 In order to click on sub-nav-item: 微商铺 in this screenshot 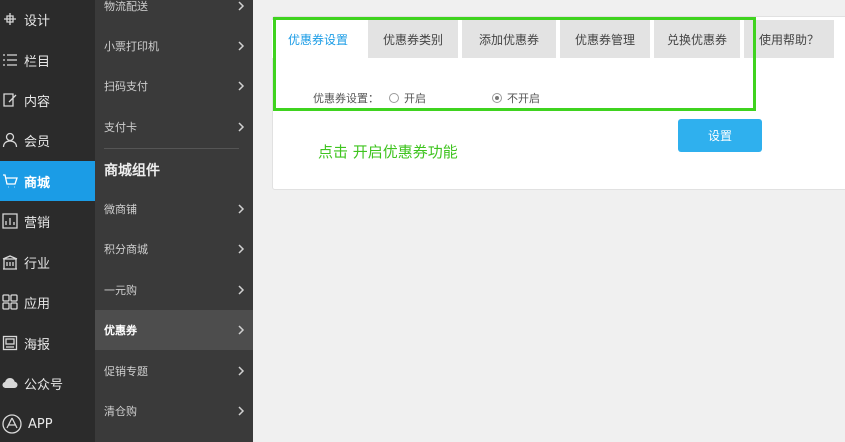, I will do `click(174, 209)`.